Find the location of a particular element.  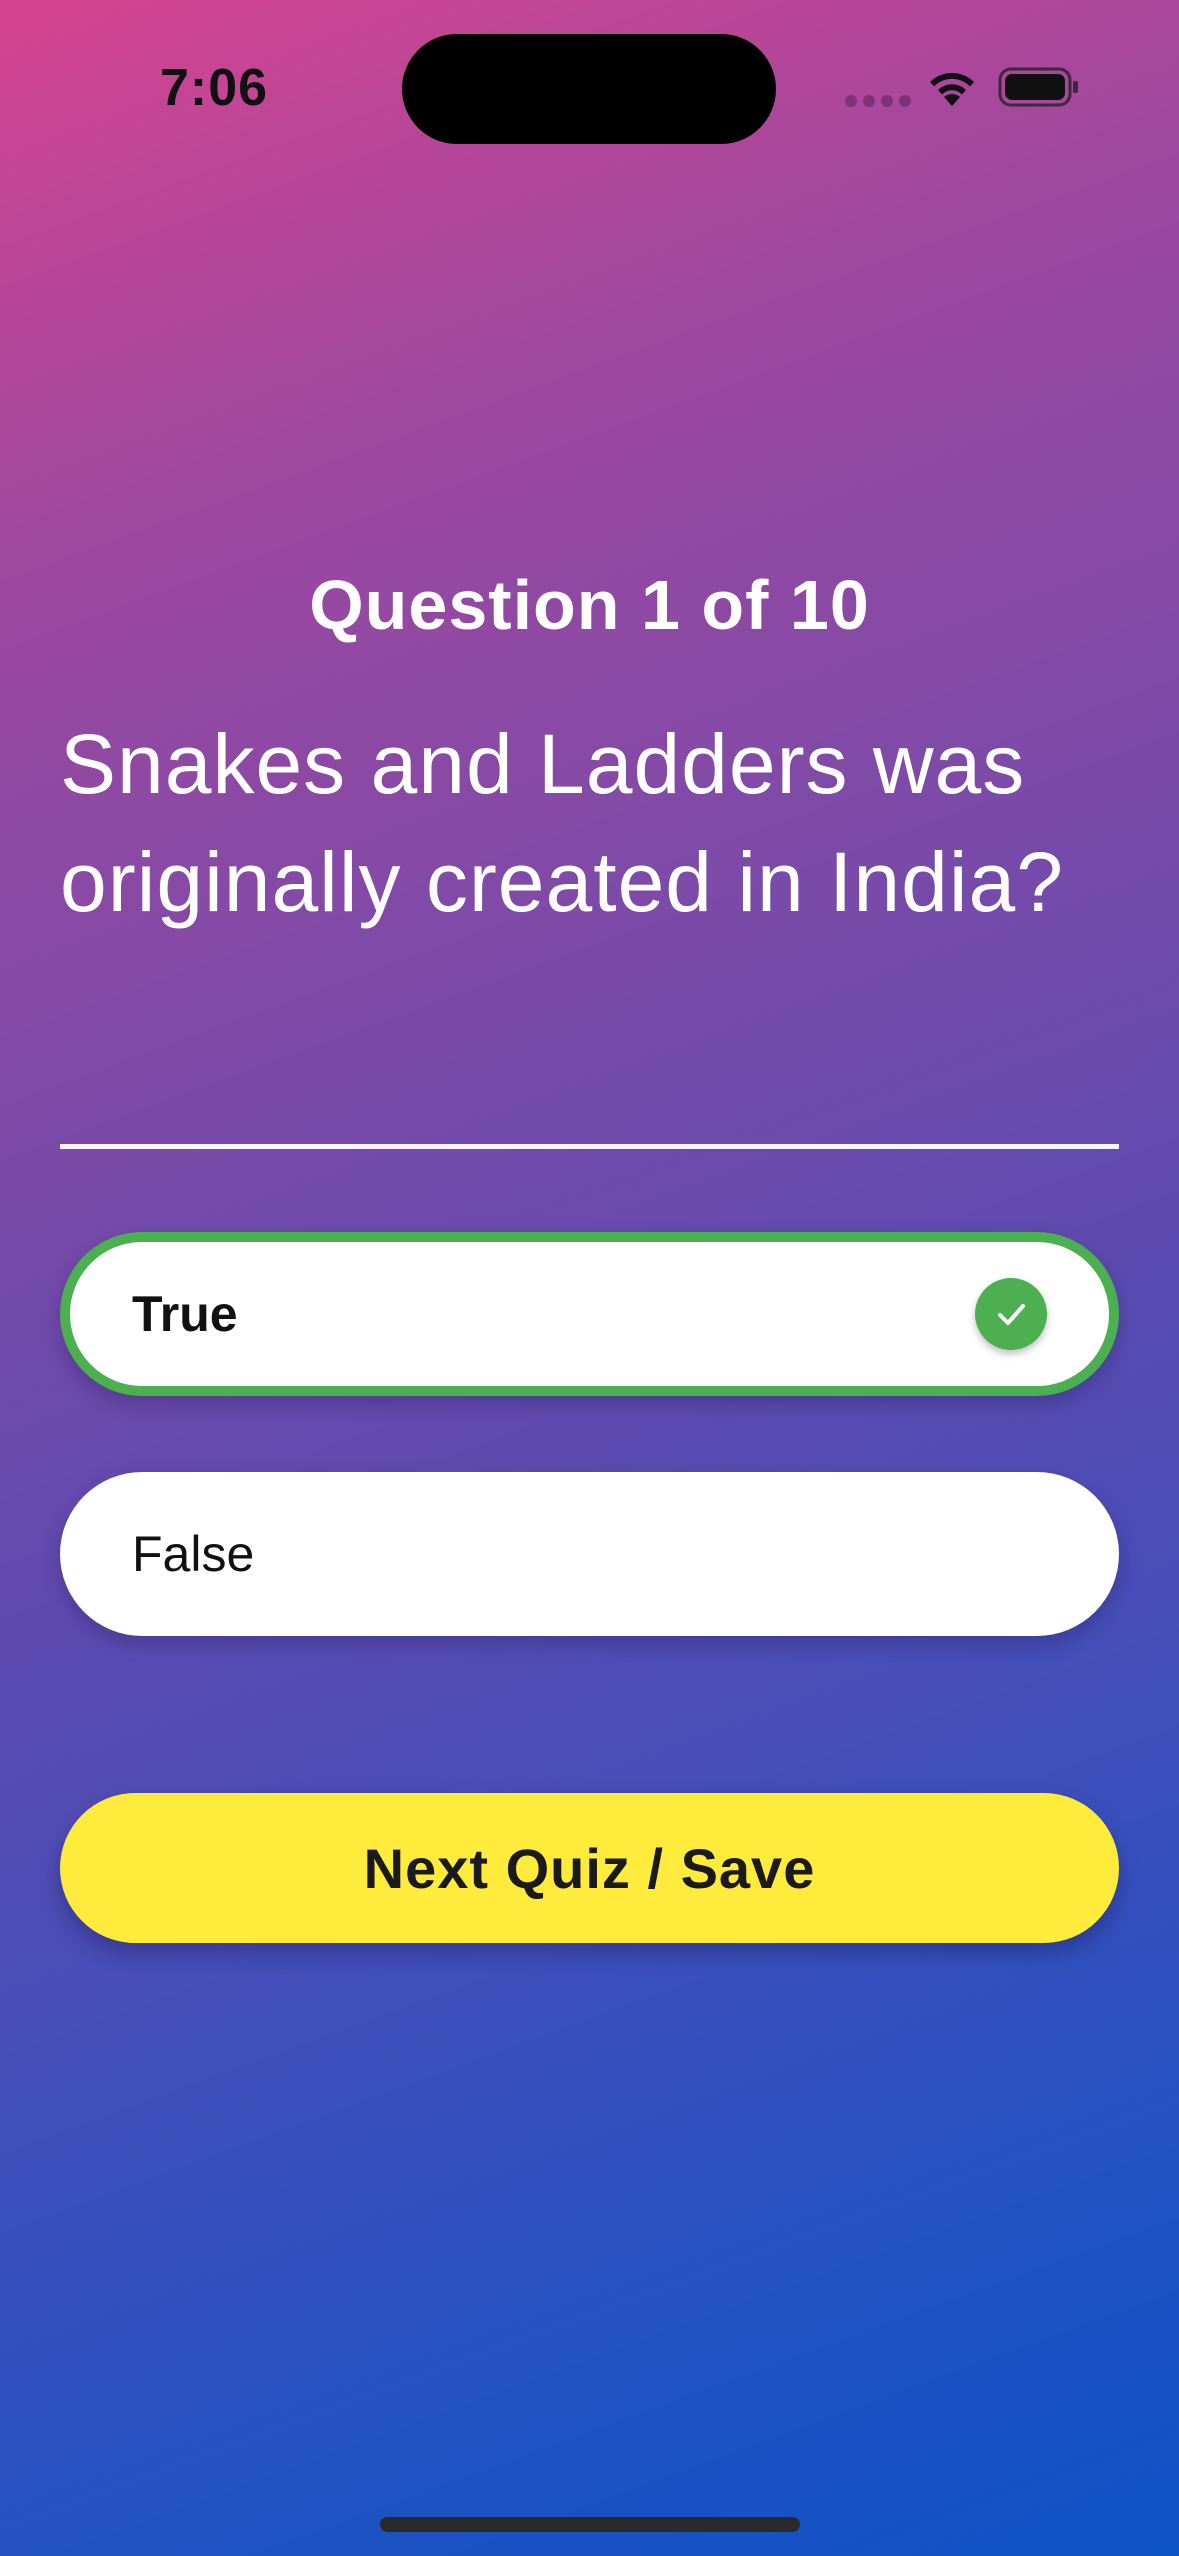

dynamic-island is located at coordinates (589, 89).